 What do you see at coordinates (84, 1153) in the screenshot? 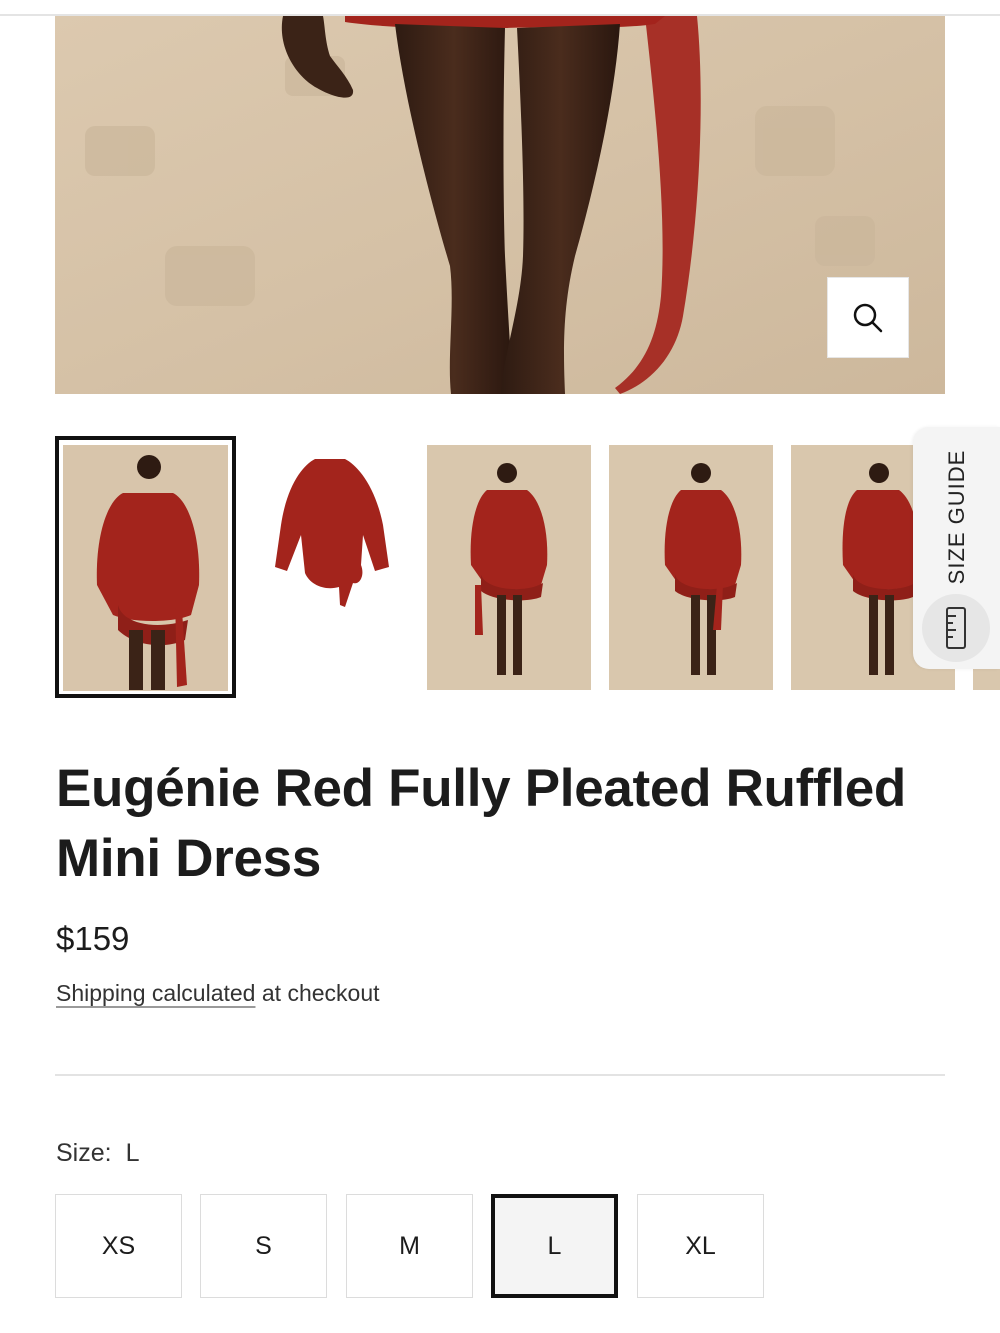
I see `size-label-text: Size:` at bounding box center [84, 1153].